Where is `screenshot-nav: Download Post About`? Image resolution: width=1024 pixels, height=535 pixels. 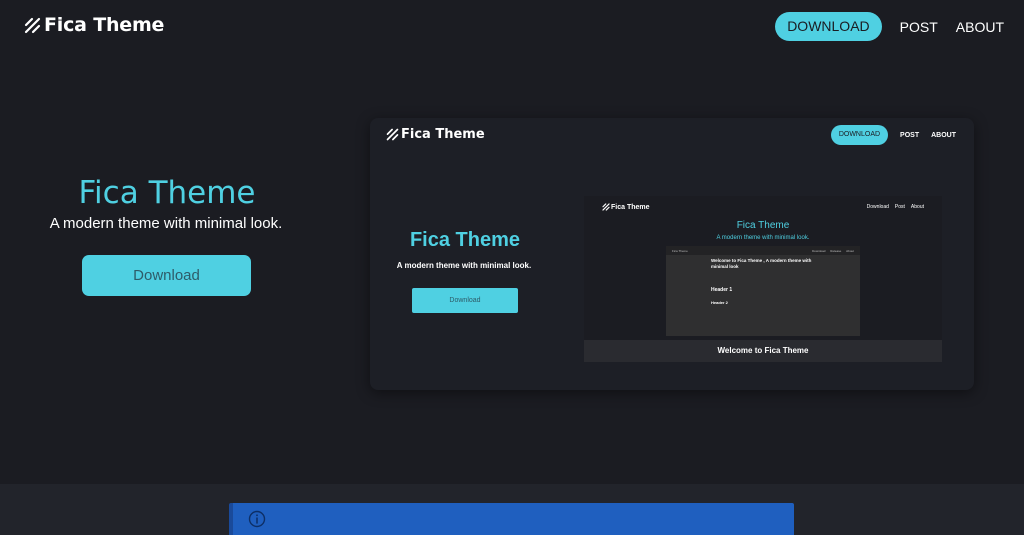
screenshot-nav: Download Post About is located at coordinates (895, 207).